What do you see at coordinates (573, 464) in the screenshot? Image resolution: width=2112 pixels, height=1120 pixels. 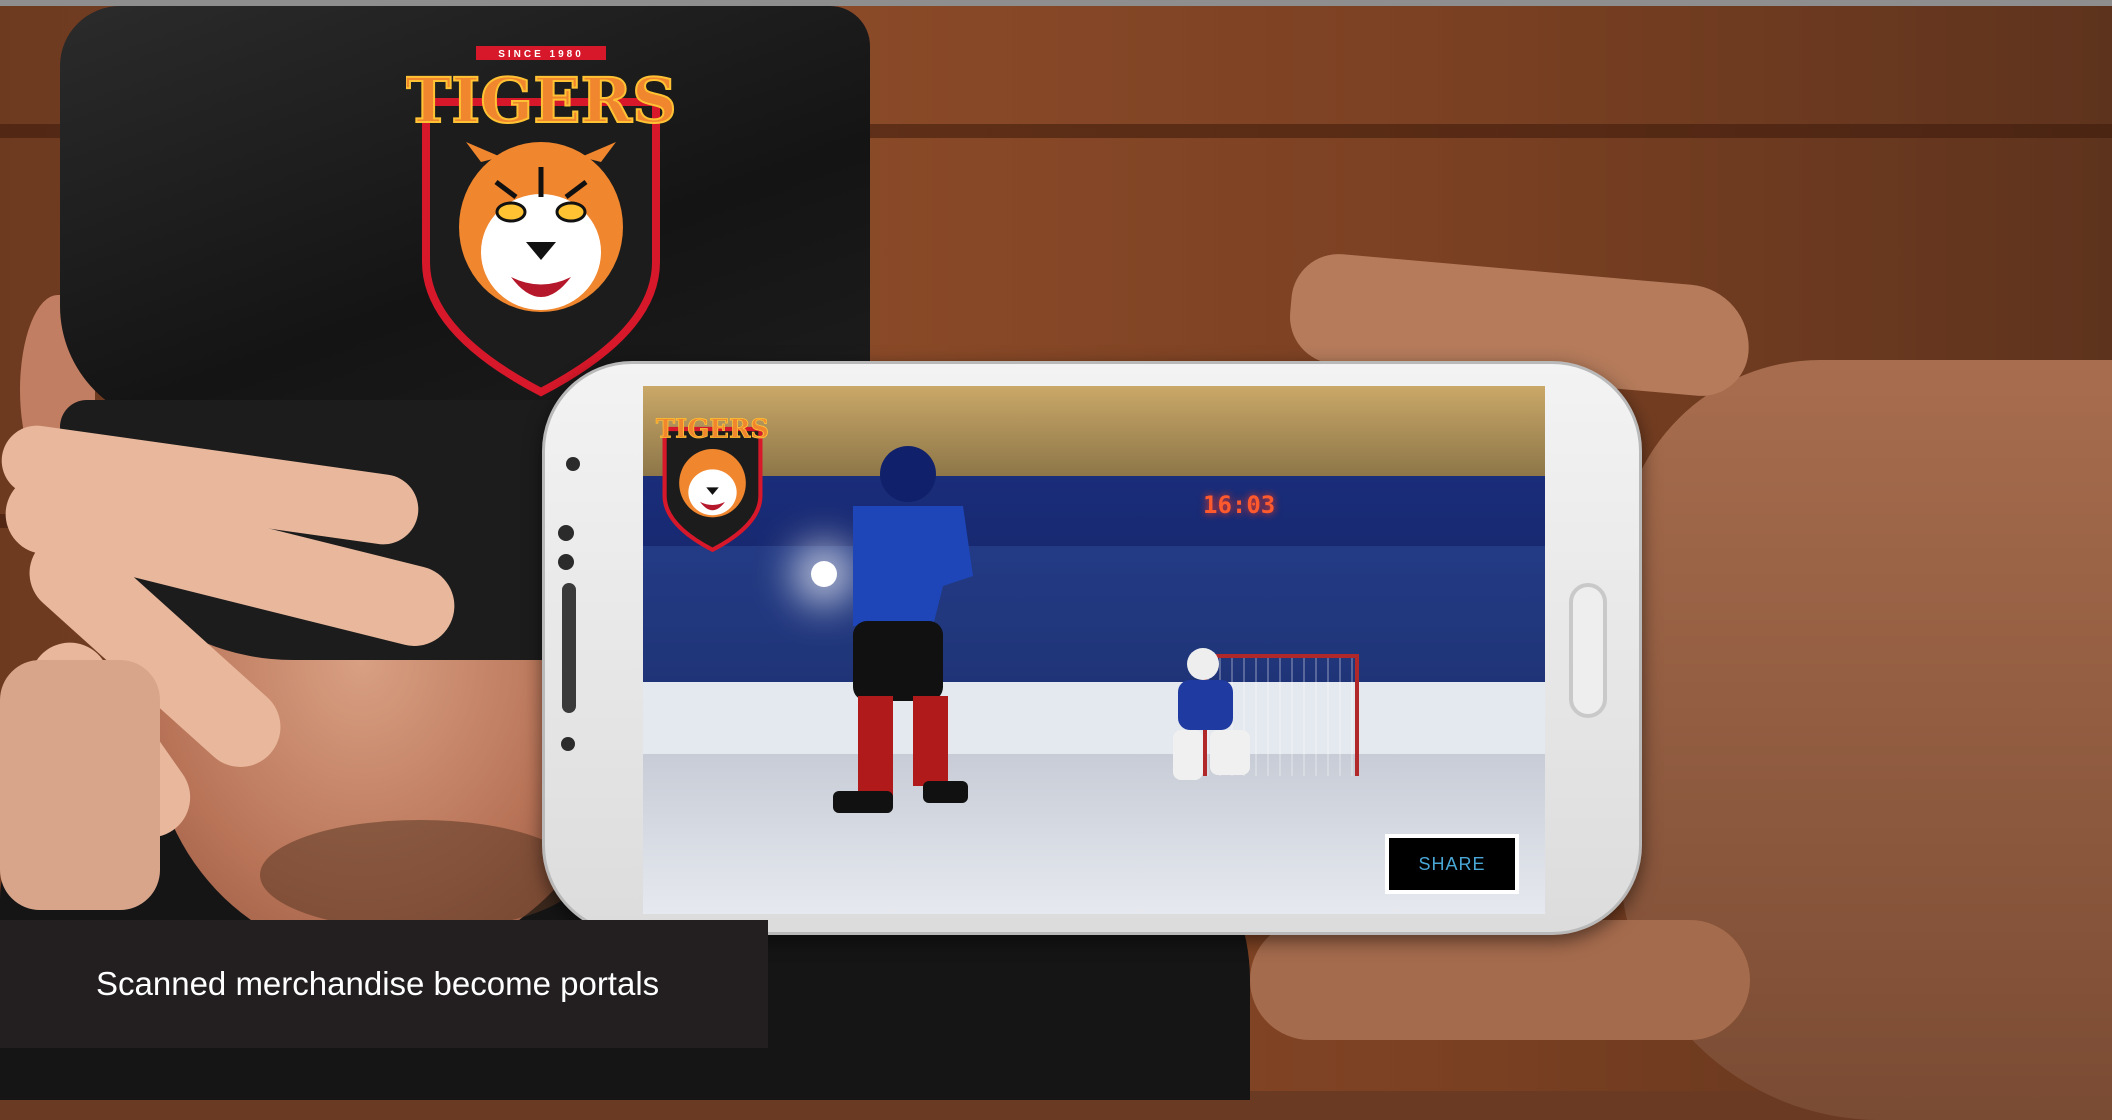 I see `front-camera-icon` at bounding box center [573, 464].